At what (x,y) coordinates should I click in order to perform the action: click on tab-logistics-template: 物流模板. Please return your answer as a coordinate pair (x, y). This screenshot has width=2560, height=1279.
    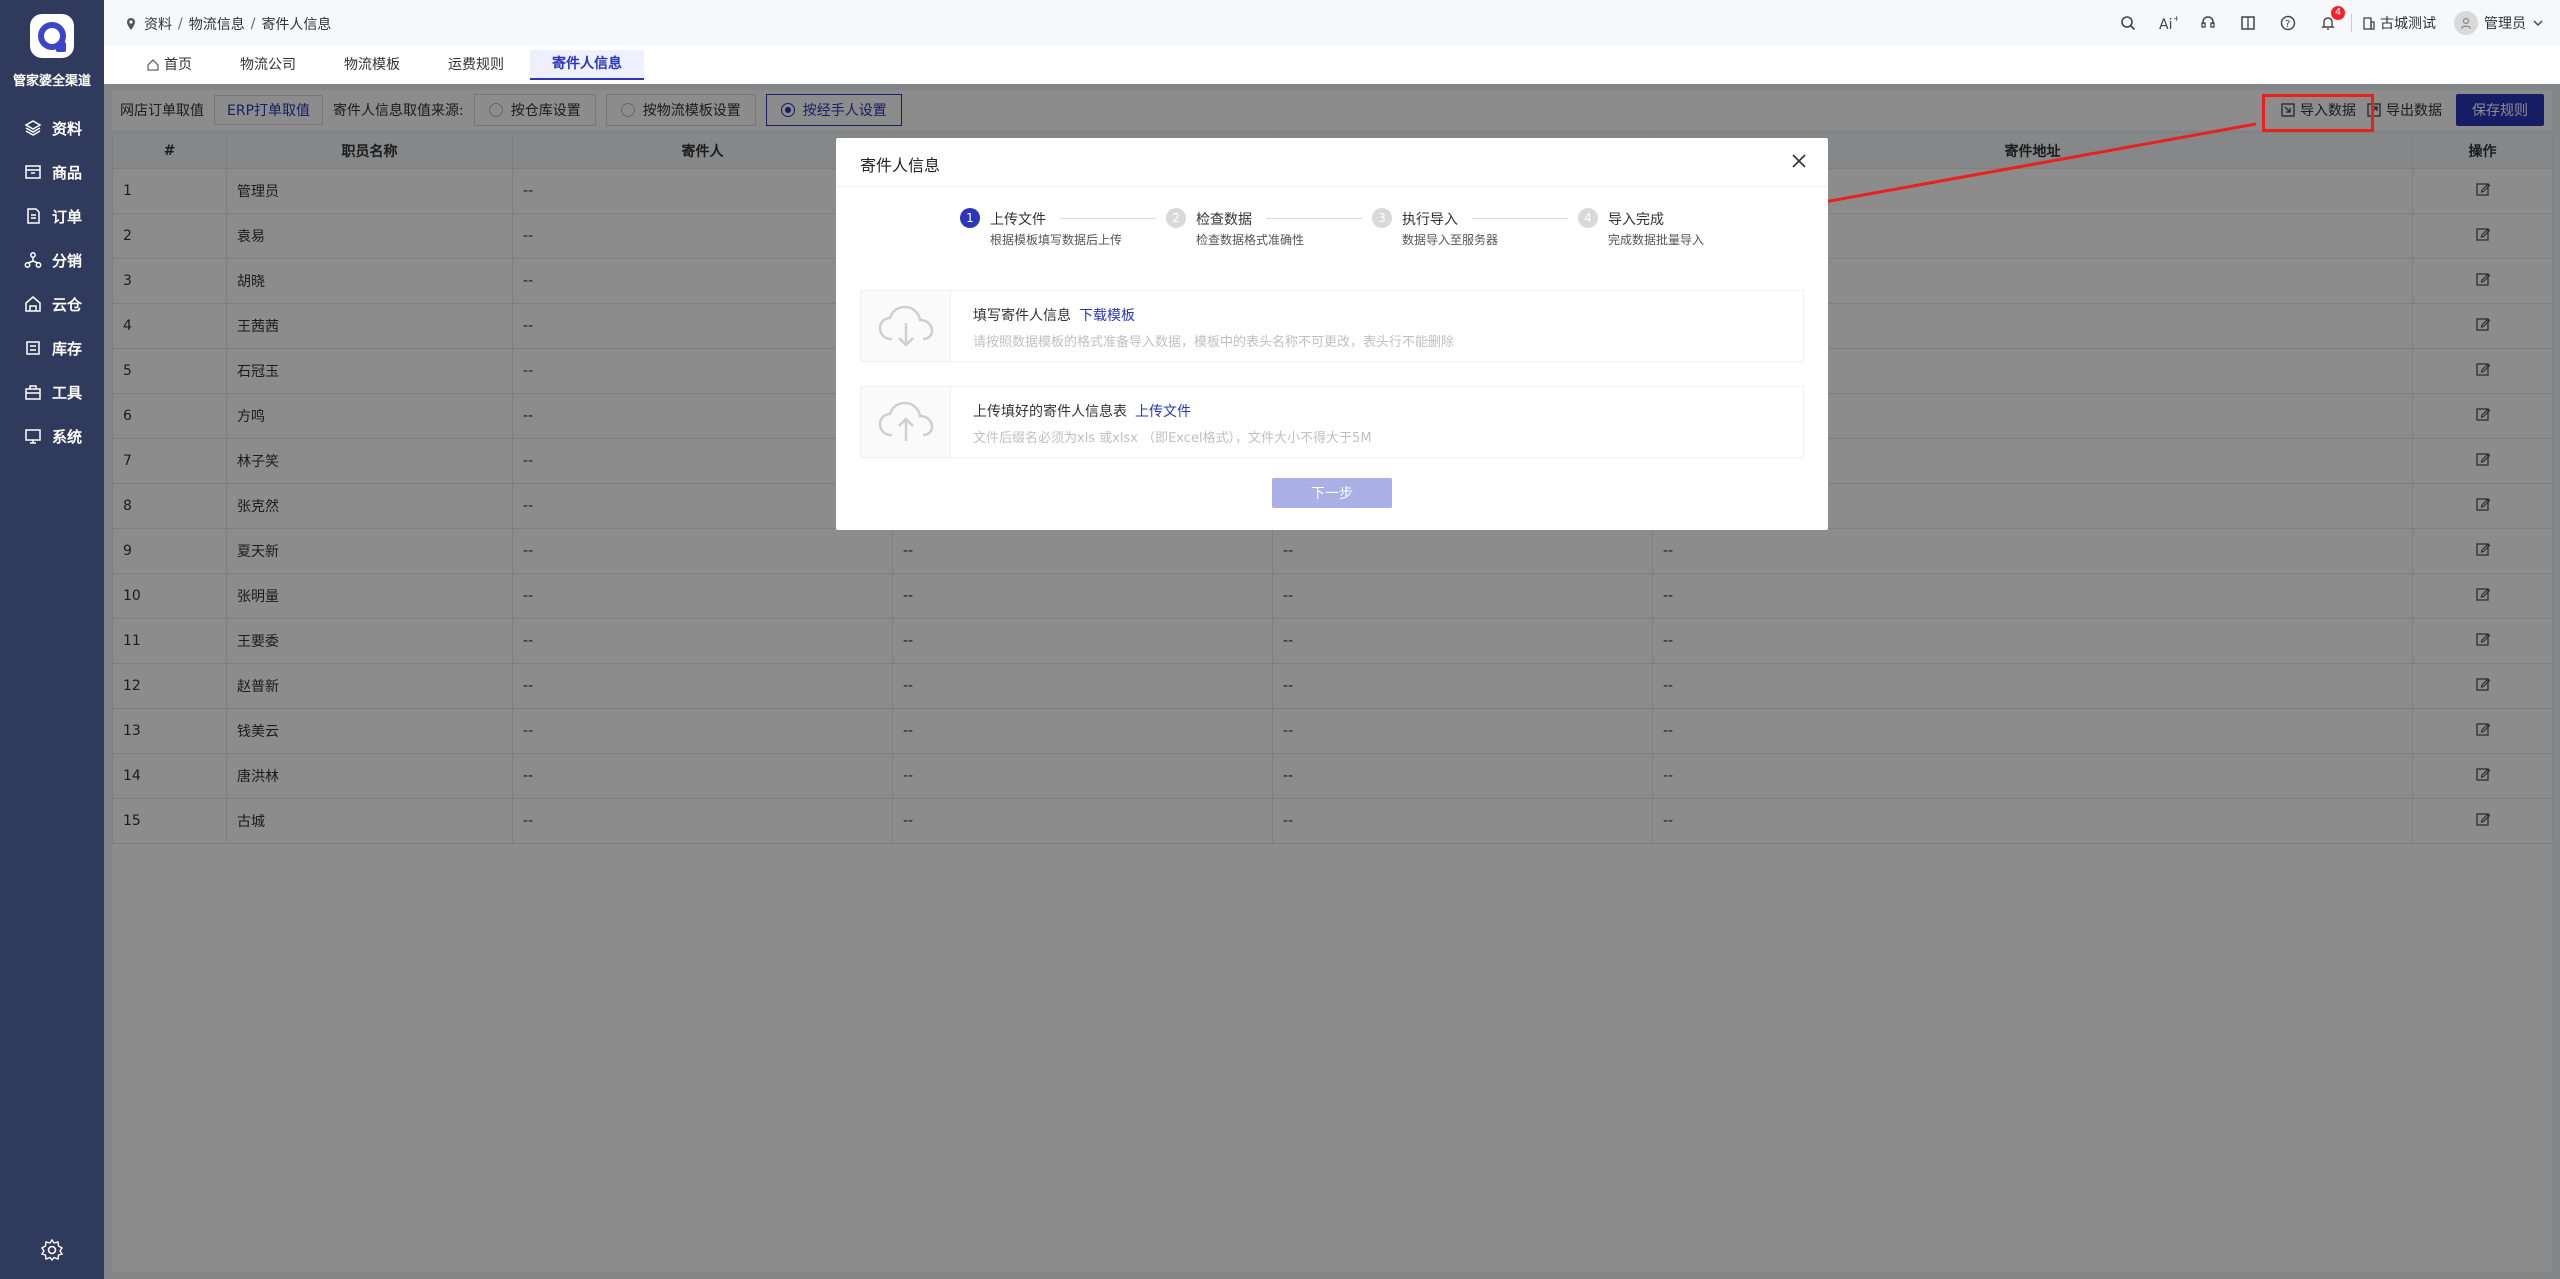
    Looking at the image, I should click on (372, 65).